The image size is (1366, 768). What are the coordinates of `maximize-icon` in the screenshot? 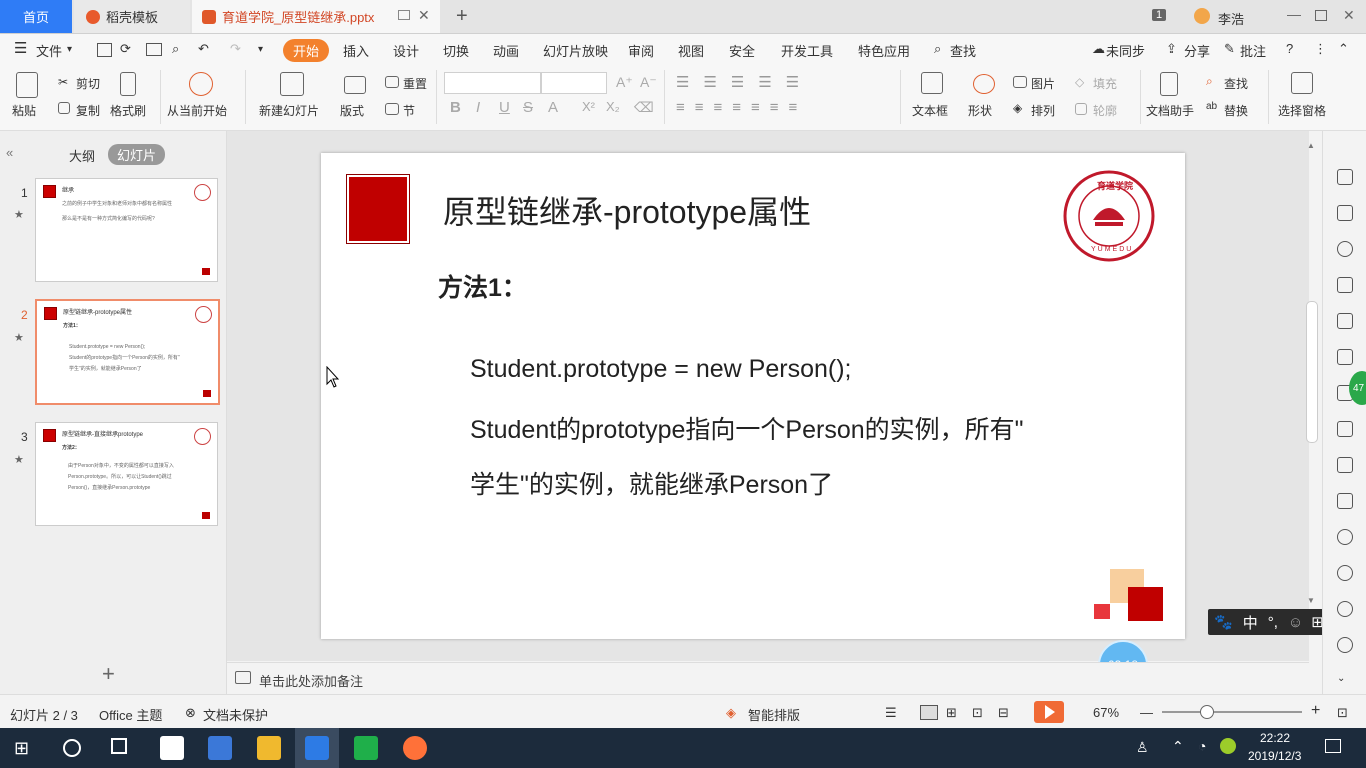 It's located at (1321, 15).